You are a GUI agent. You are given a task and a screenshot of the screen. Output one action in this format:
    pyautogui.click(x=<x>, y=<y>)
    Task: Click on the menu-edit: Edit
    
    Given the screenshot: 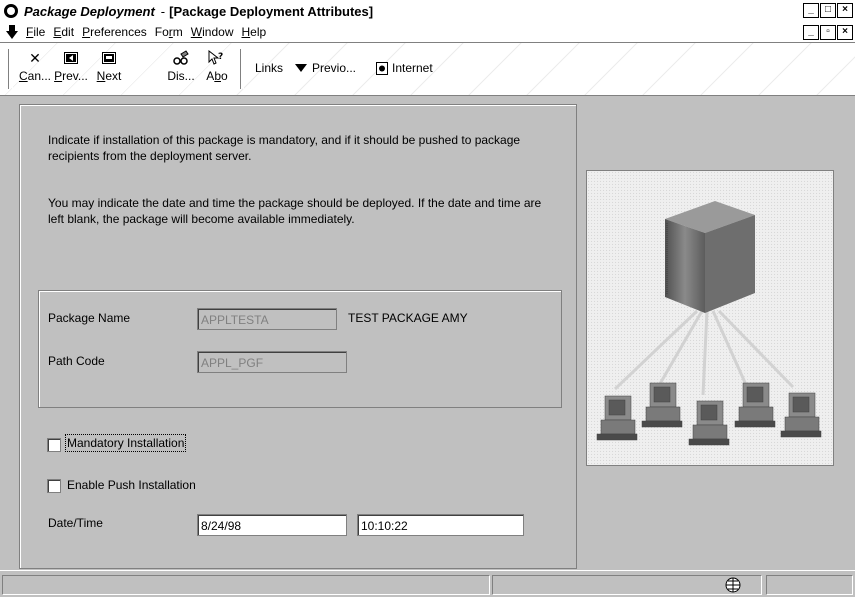 What is the action you would take?
    pyautogui.click(x=63, y=32)
    